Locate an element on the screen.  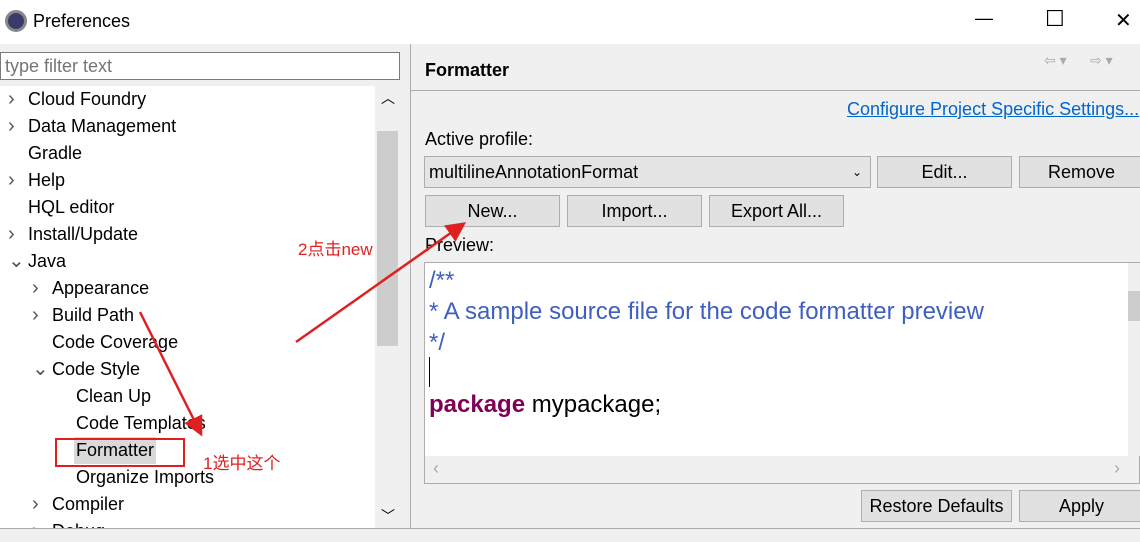
arrow-to-formatter is located at coordinates (170, 374).